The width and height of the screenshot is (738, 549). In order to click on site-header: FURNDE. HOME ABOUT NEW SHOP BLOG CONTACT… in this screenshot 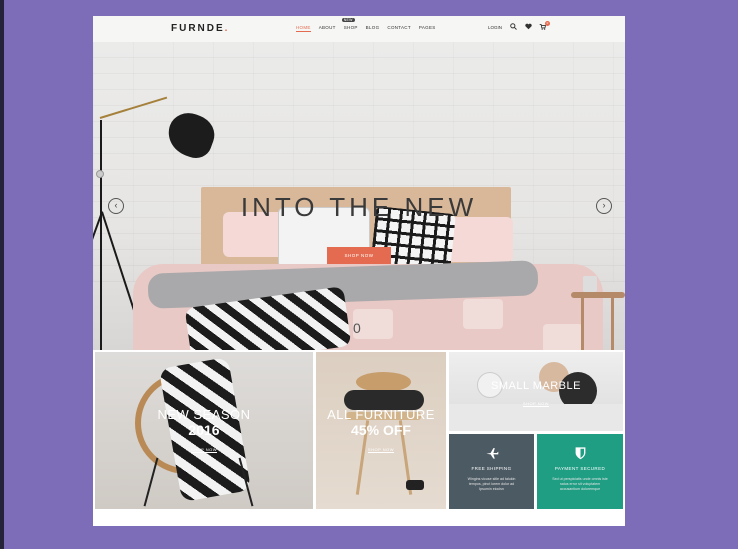, I will do `click(359, 29)`.